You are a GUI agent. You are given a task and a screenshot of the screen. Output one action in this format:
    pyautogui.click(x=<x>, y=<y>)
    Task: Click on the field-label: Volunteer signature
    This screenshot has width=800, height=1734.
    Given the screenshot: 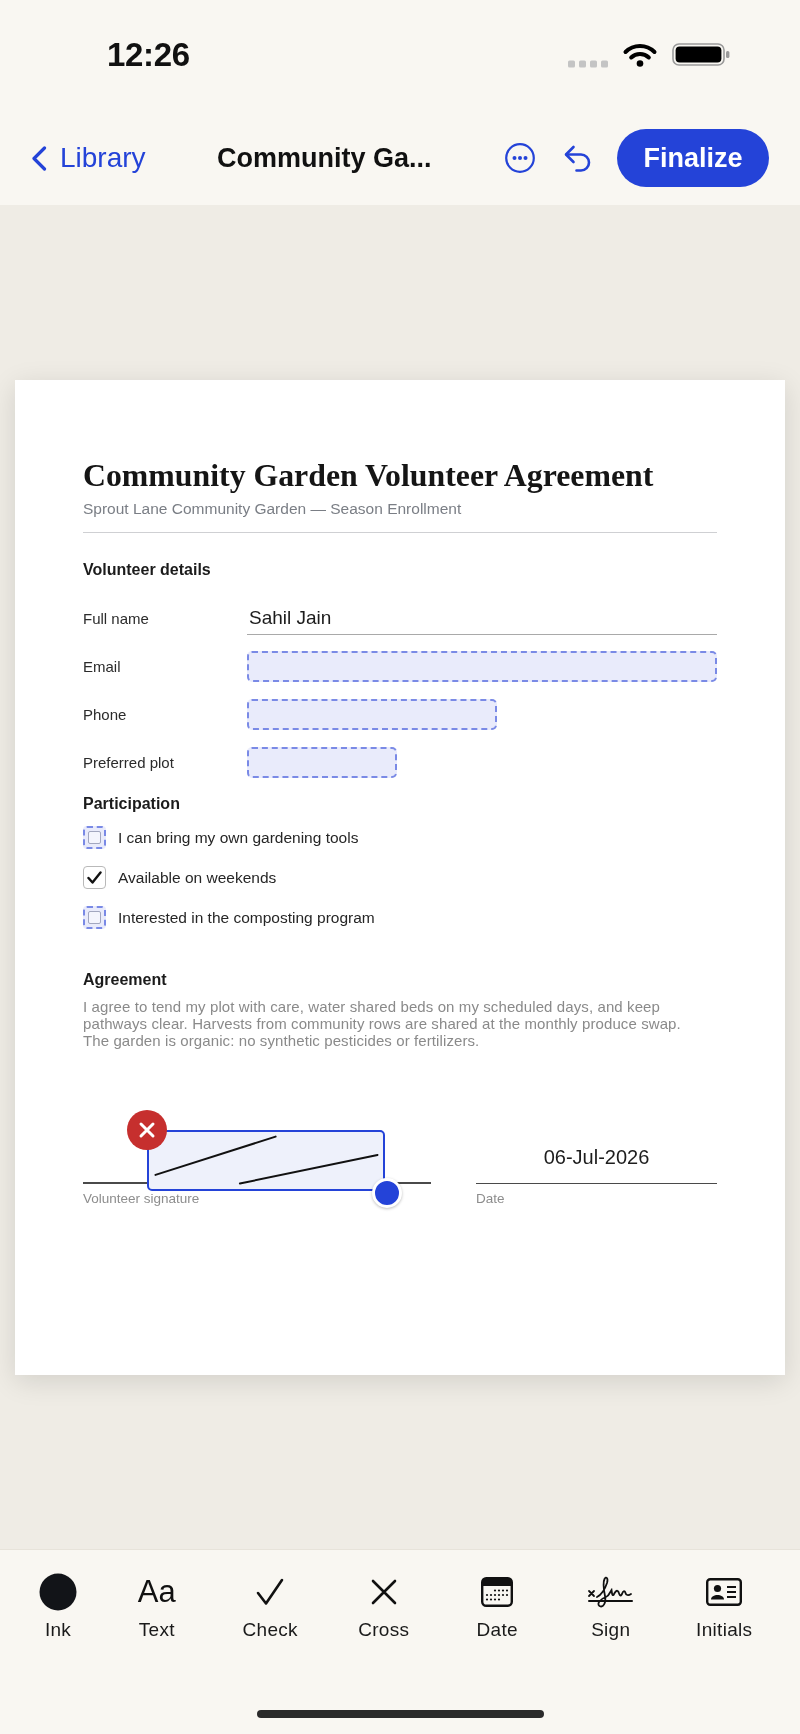 What is the action you would take?
    pyautogui.click(x=142, y=1198)
    